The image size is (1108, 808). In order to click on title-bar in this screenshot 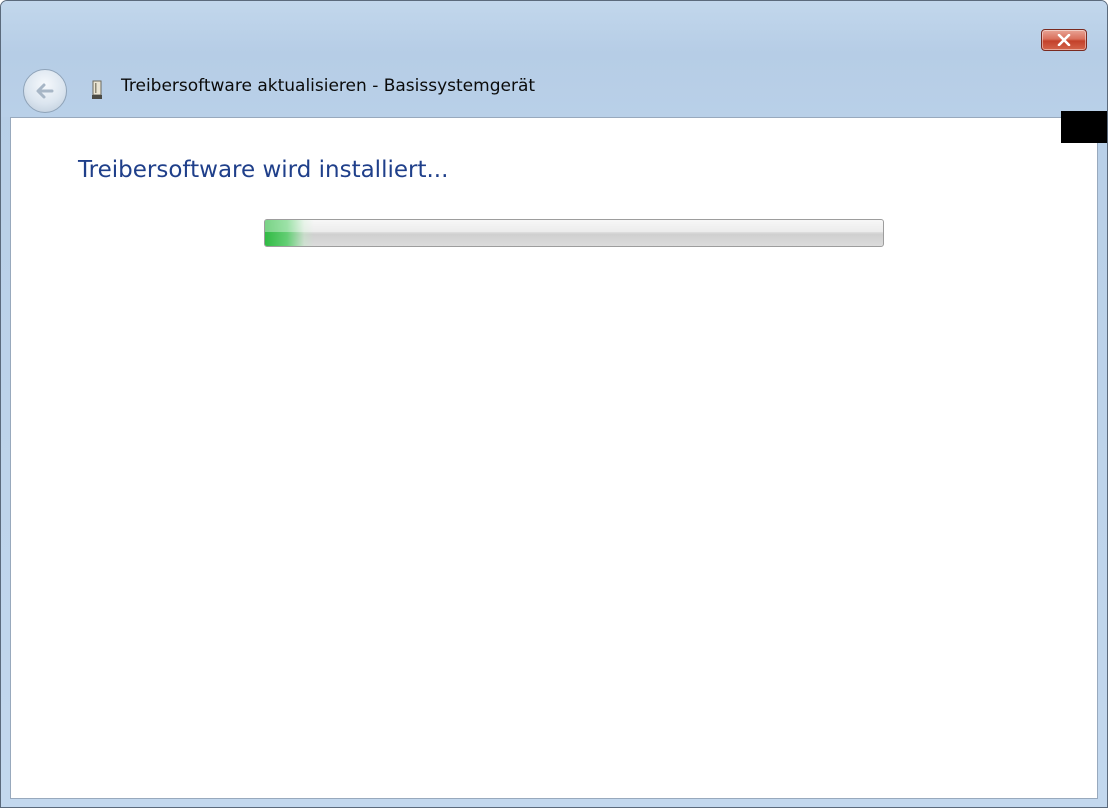, I will do `click(554, 59)`.